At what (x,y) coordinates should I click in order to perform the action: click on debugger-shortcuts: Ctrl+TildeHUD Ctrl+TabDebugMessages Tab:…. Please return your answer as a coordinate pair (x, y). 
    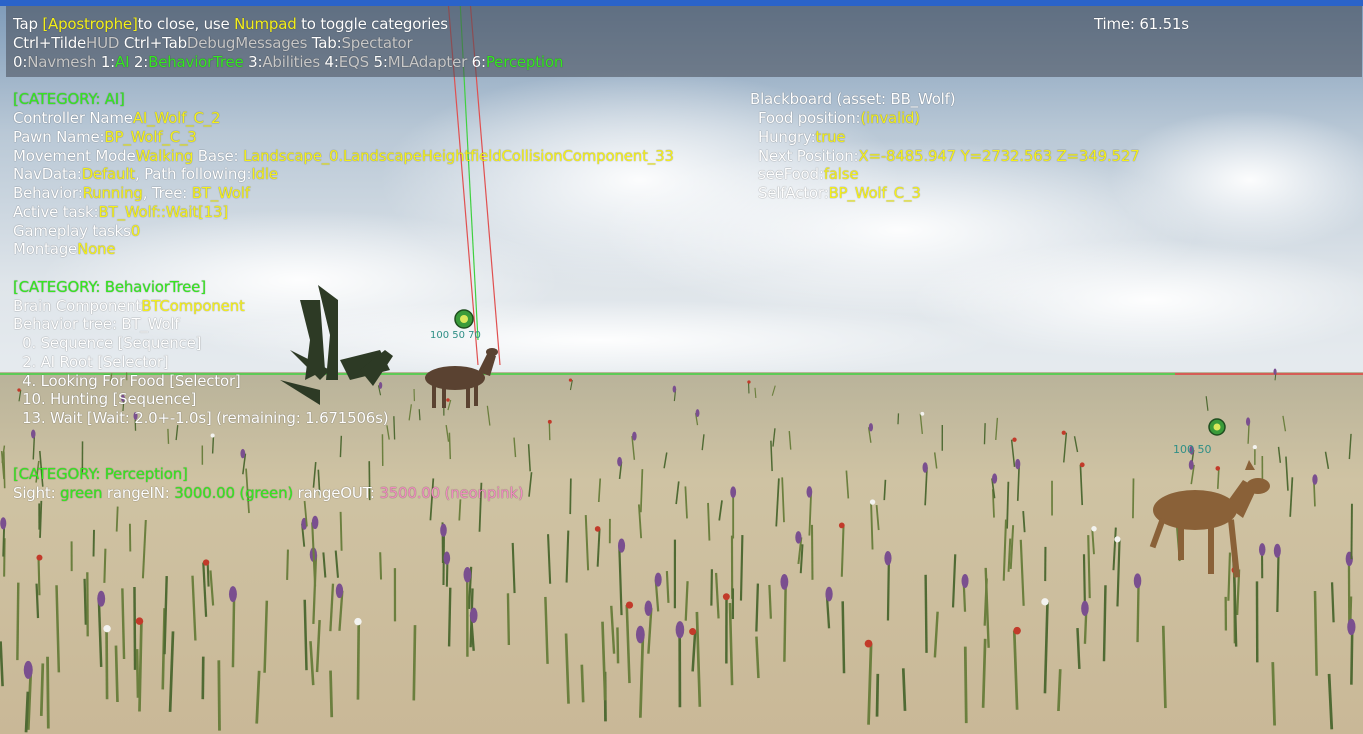
    Looking at the image, I should click on (213, 43).